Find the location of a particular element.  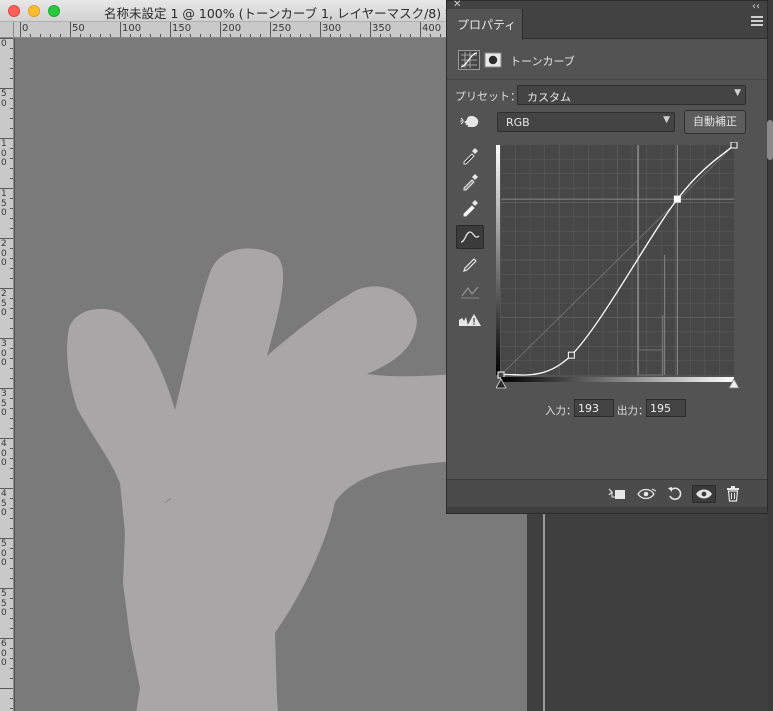

panel-footer is located at coordinates (607, 493).